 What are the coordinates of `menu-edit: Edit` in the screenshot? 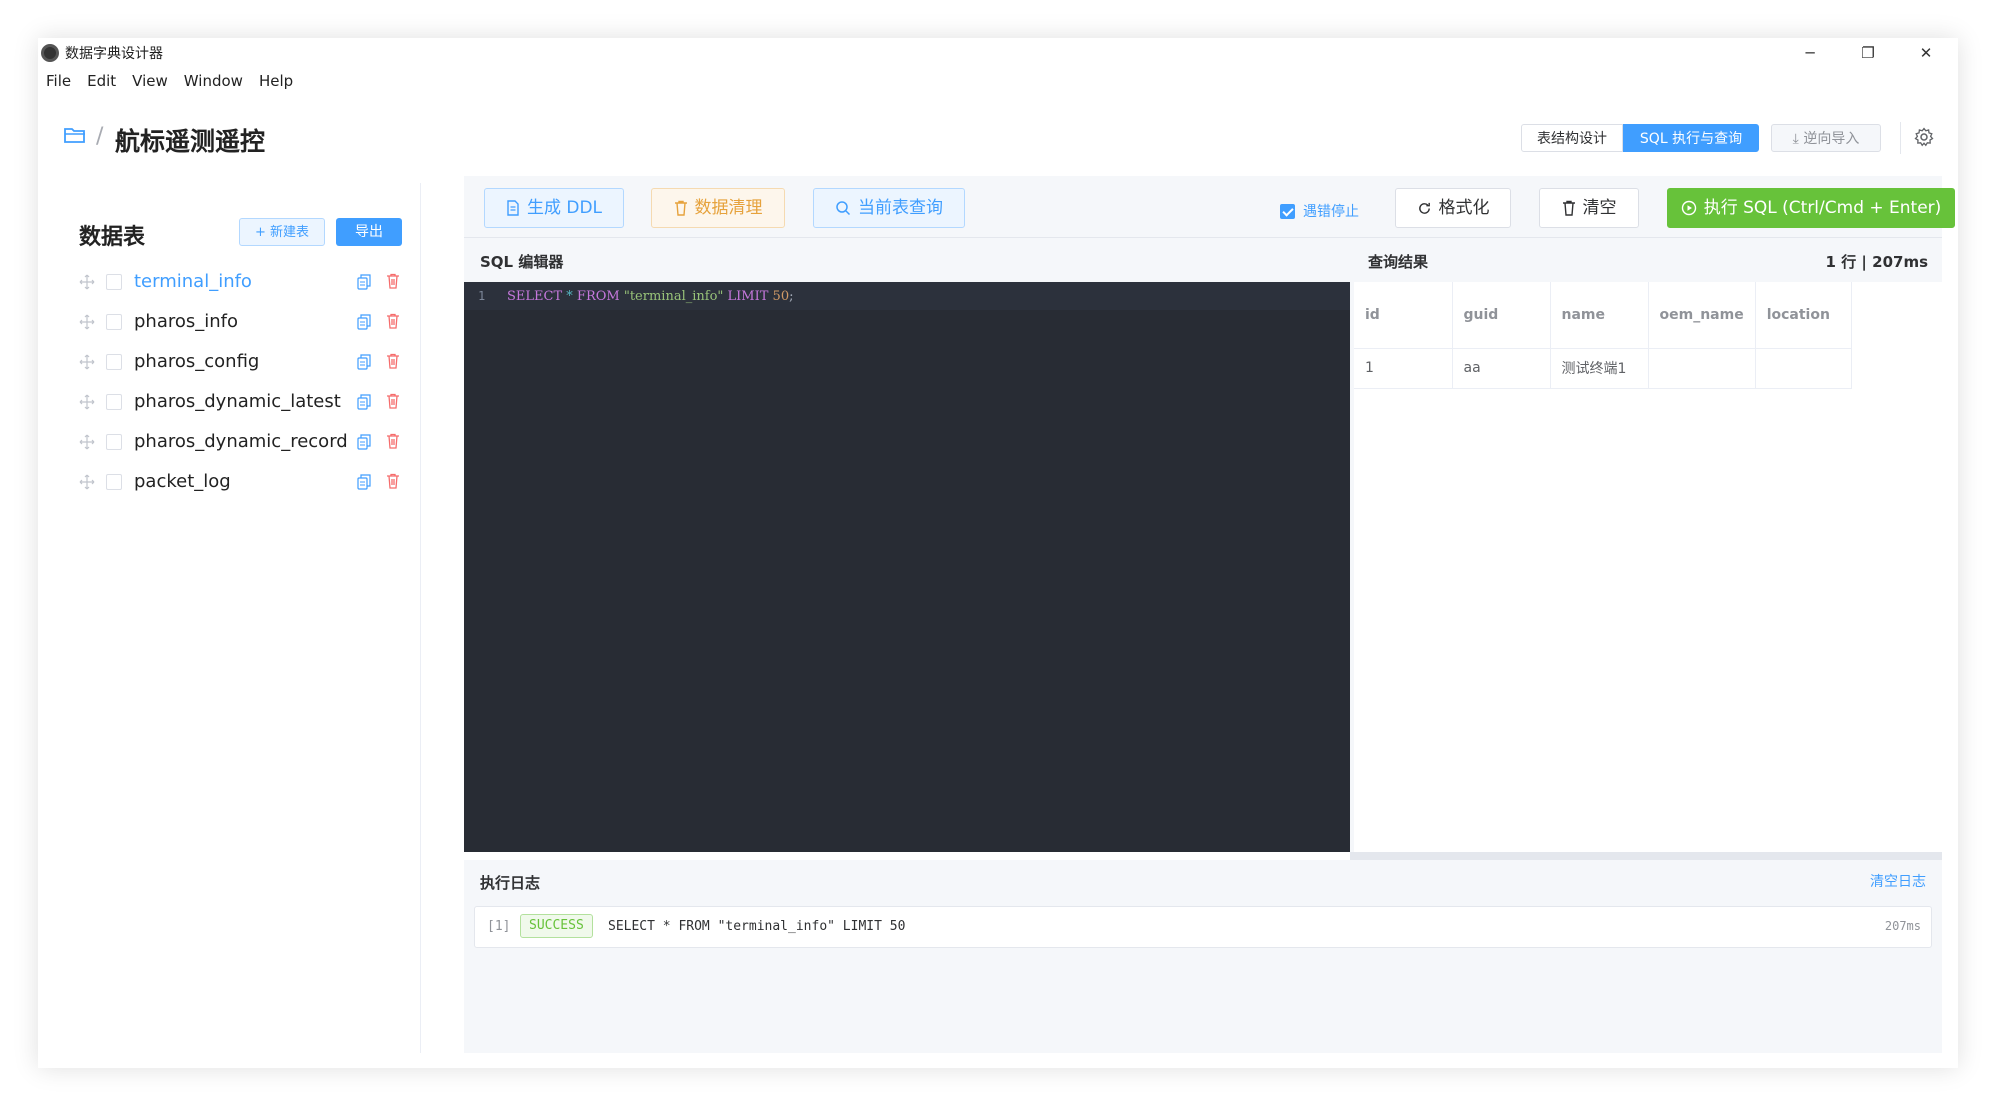 It's located at (101, 81).